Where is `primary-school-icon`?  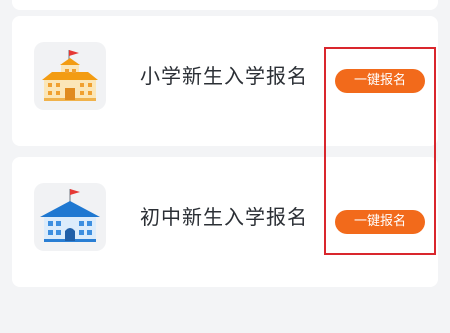 primary-school-icon is located at coordinates (70, 76).